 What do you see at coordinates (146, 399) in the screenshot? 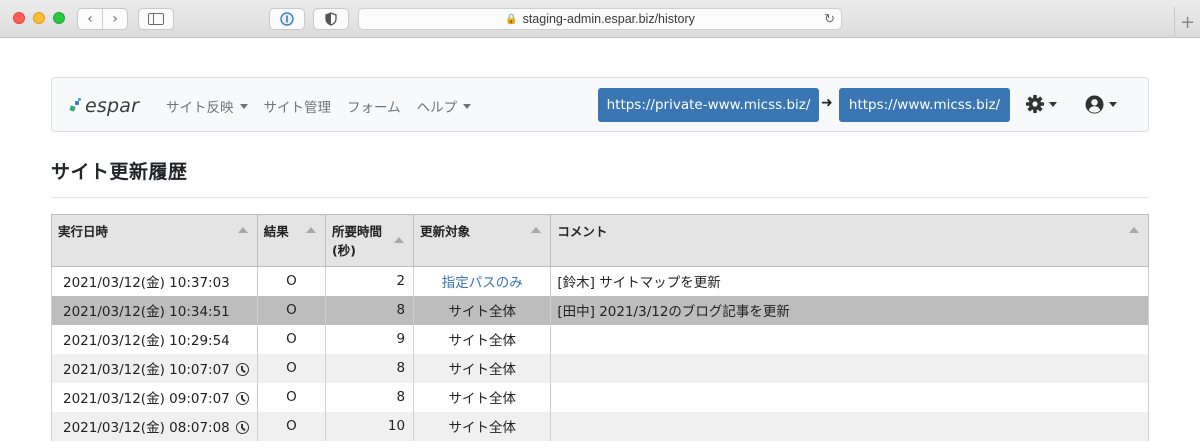
I see `date-text: 2021/03/12(金) 09:07:07` at bounding box center [146, 399].